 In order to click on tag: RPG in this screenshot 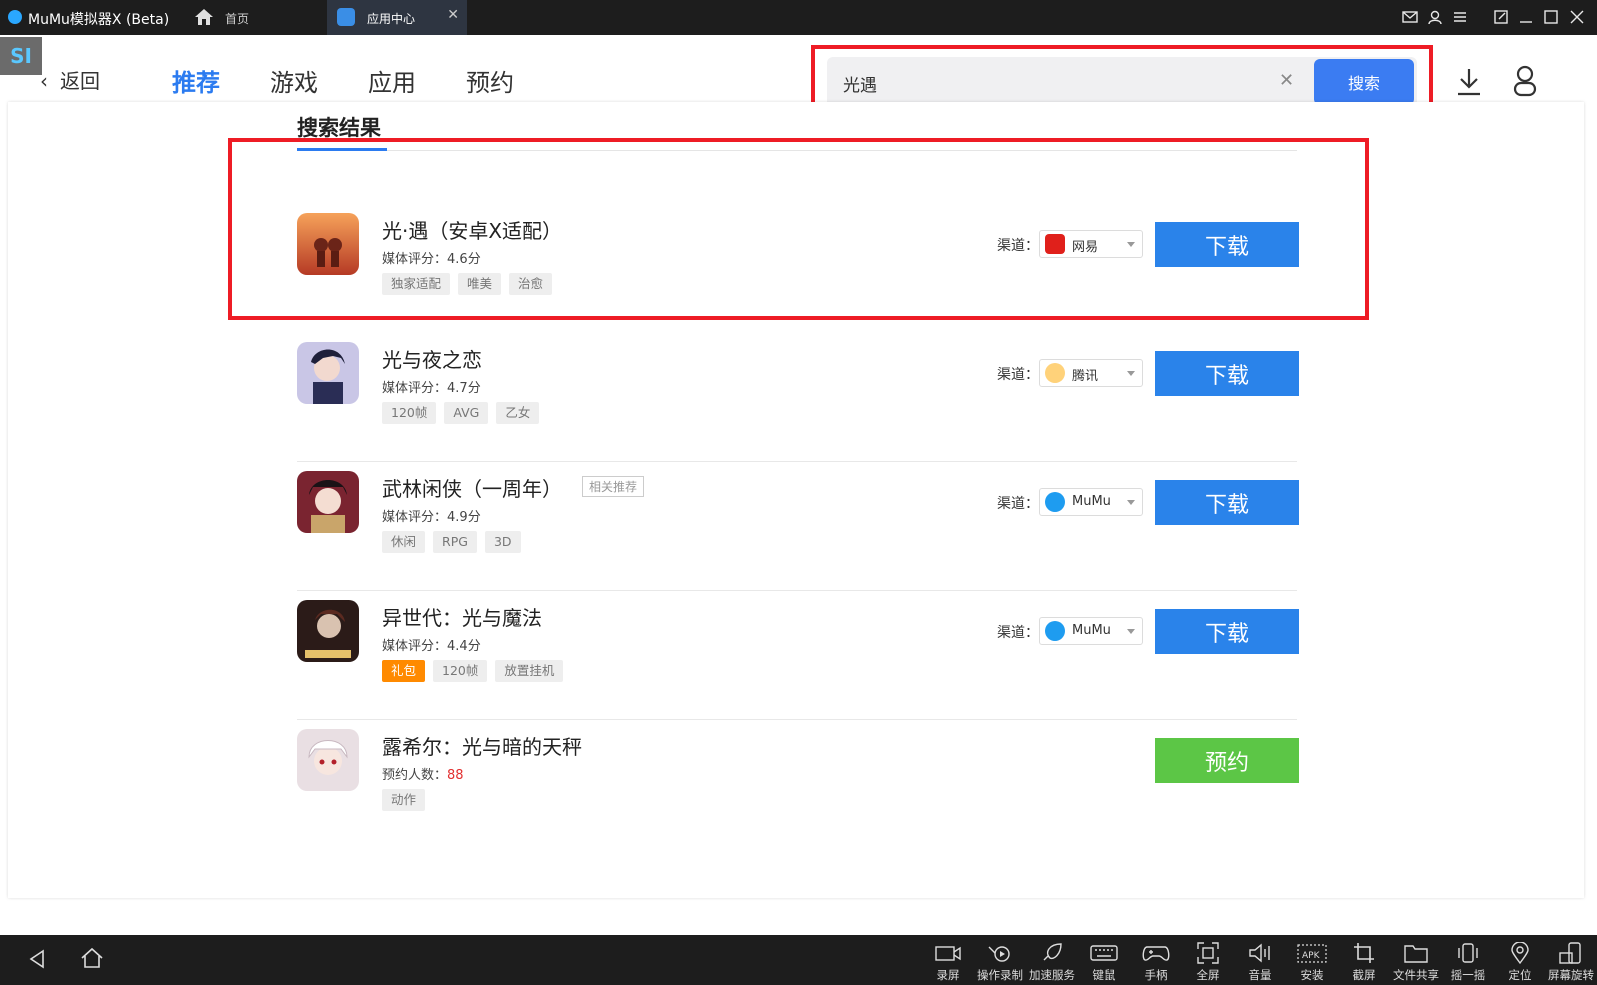, I will do `click(455, 542)`.